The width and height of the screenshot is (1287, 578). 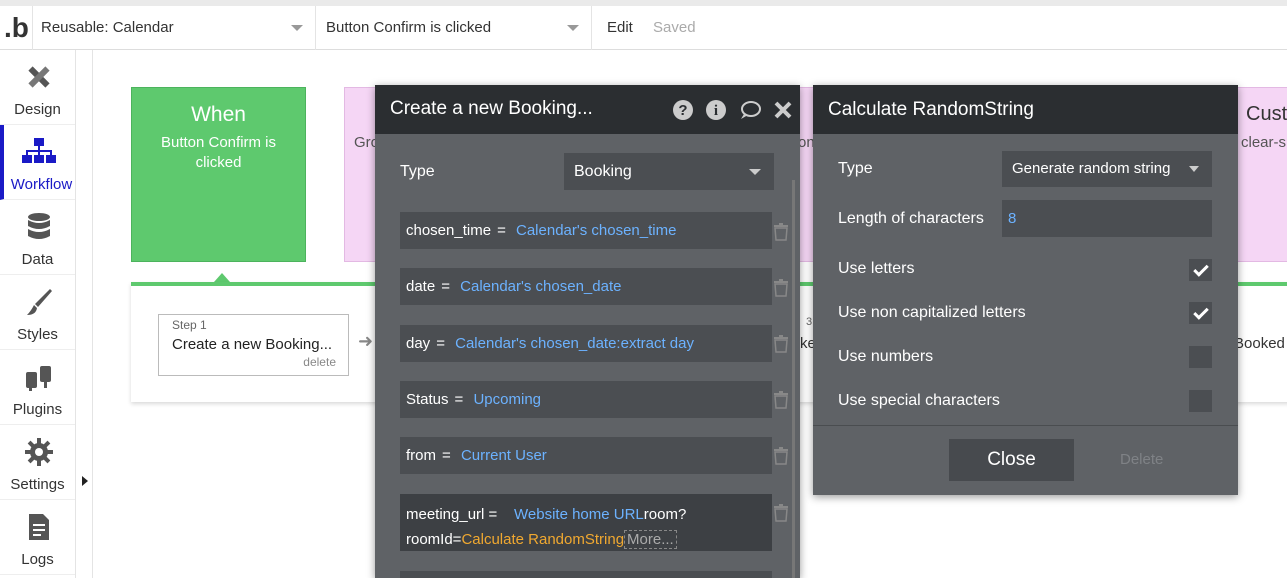 What do you see at coordinates (1259, 343) in the screenshot?
I see `step-title: Booked` at bounding box center [1259, 343].